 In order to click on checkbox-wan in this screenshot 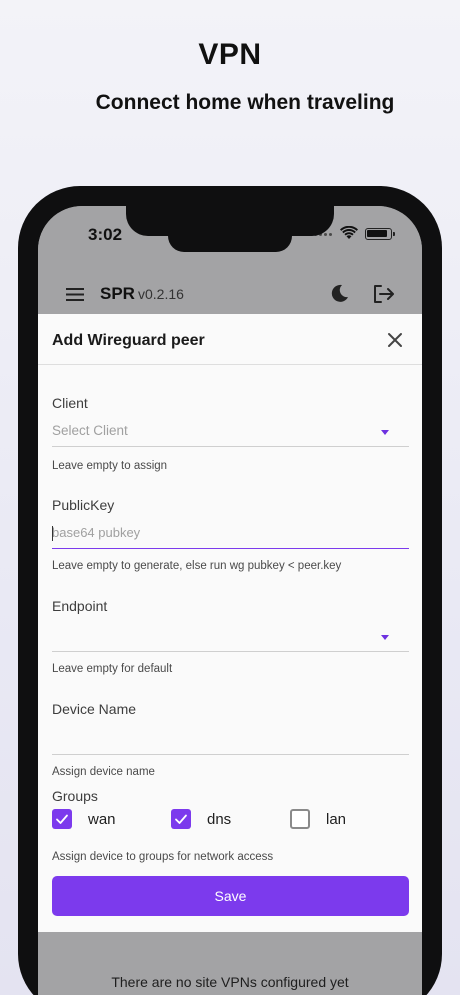, I will do `click(62, 819)`.